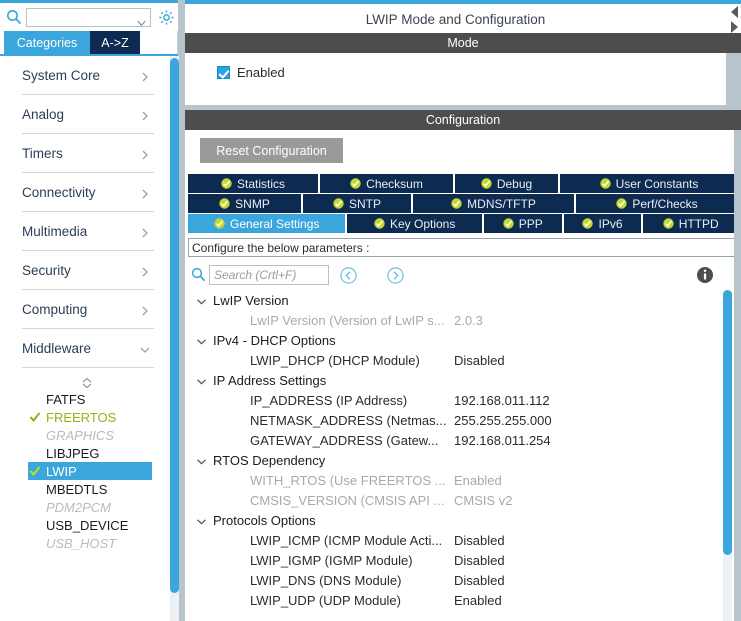 The width and height of the screenshot is (741, 621). I want to click on list-item: LIBJPEG, so click(90, 453).